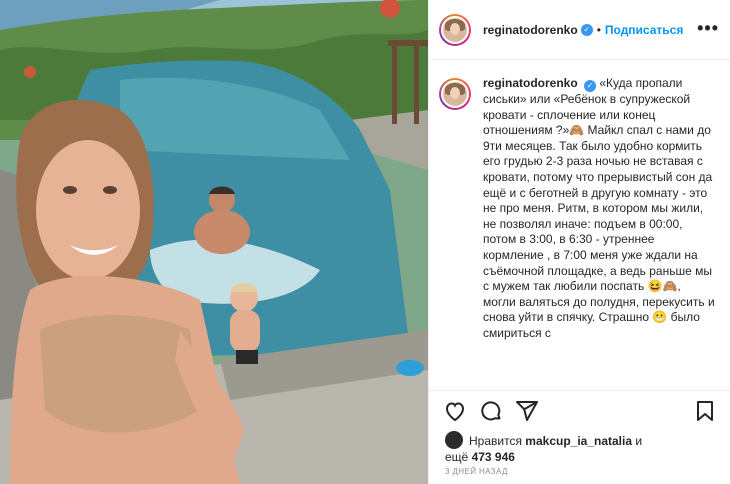 This screenshot has width=730, height=484. Describe the element at coordinates (530, 83) in the screenshot. I see `caption-username: reginatodorenko` at that location.